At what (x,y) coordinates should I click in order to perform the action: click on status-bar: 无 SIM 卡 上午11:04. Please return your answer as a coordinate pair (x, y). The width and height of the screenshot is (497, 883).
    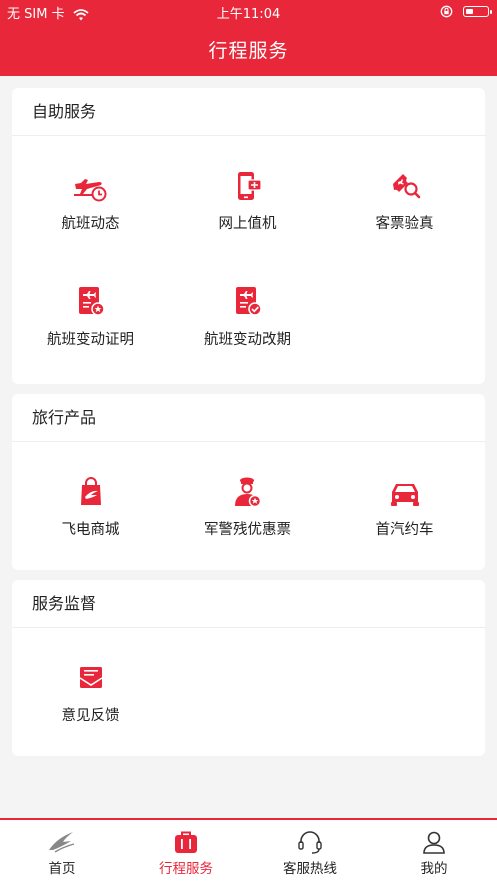
    Looking at the image, I should click on (248, 13).